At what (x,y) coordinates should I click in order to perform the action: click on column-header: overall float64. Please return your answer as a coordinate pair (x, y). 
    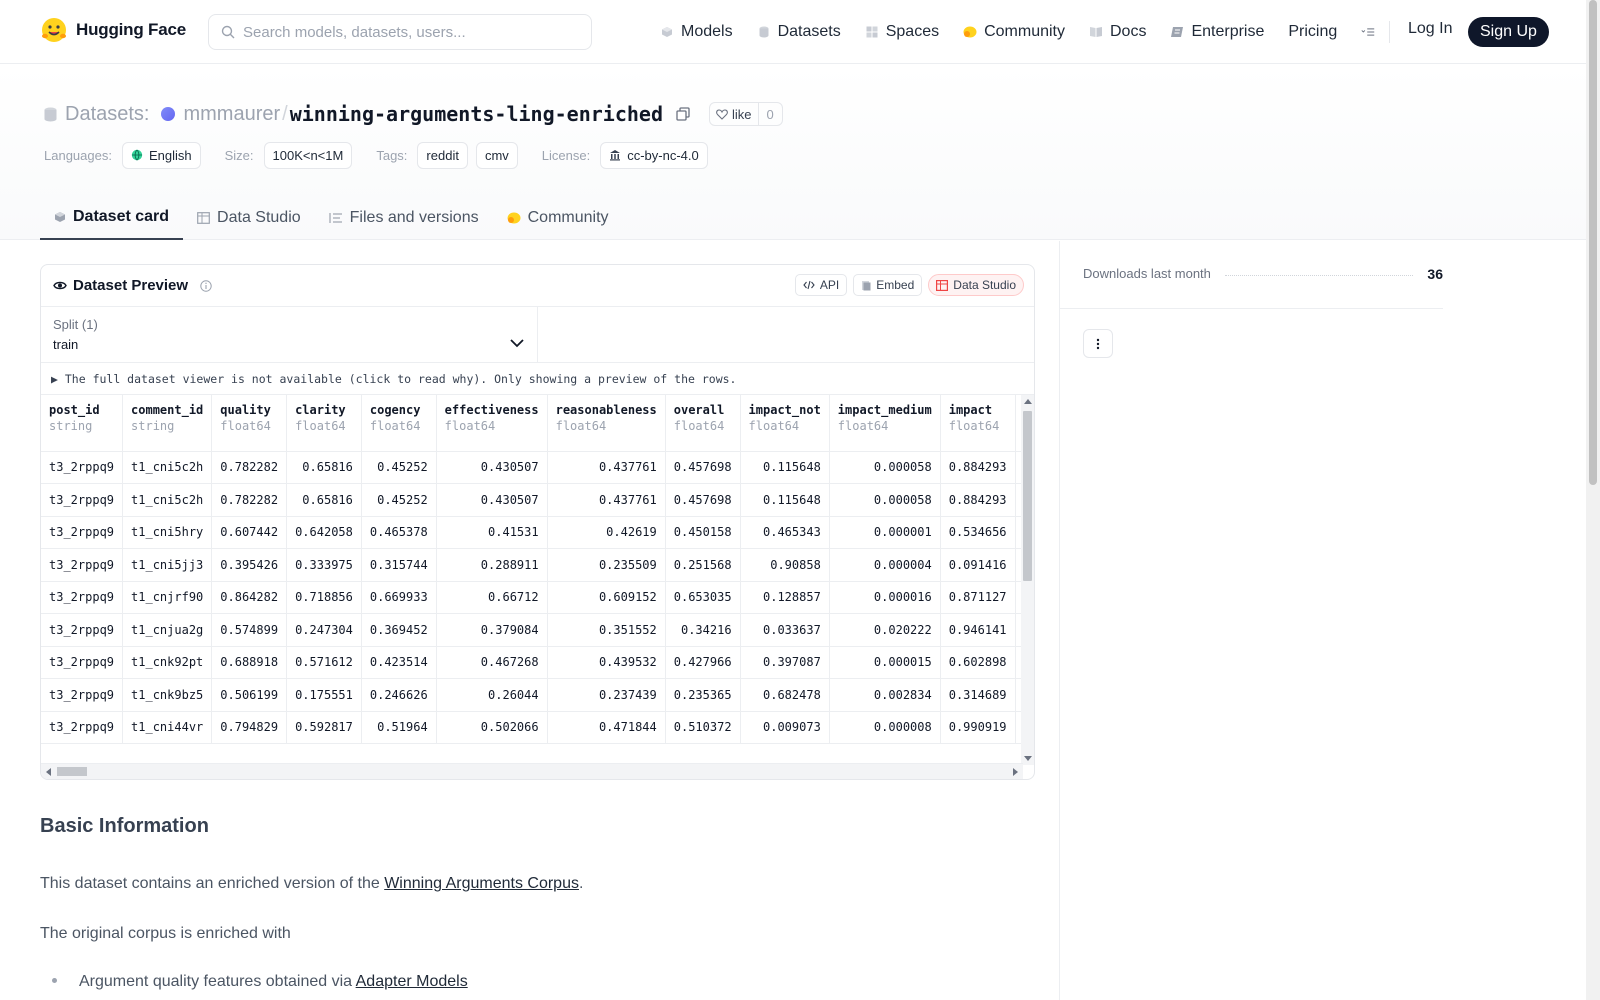
    Looking at the image, I should click on (703, 423).